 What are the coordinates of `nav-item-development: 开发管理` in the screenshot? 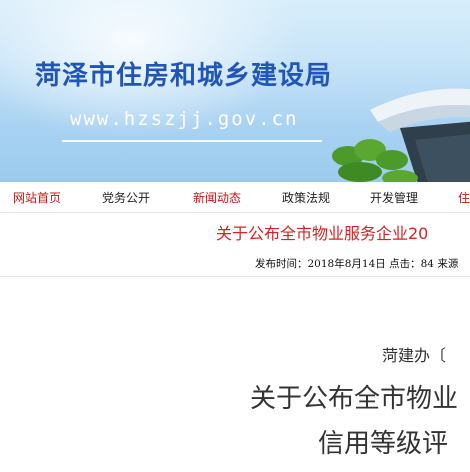 It's located at (394, 197).